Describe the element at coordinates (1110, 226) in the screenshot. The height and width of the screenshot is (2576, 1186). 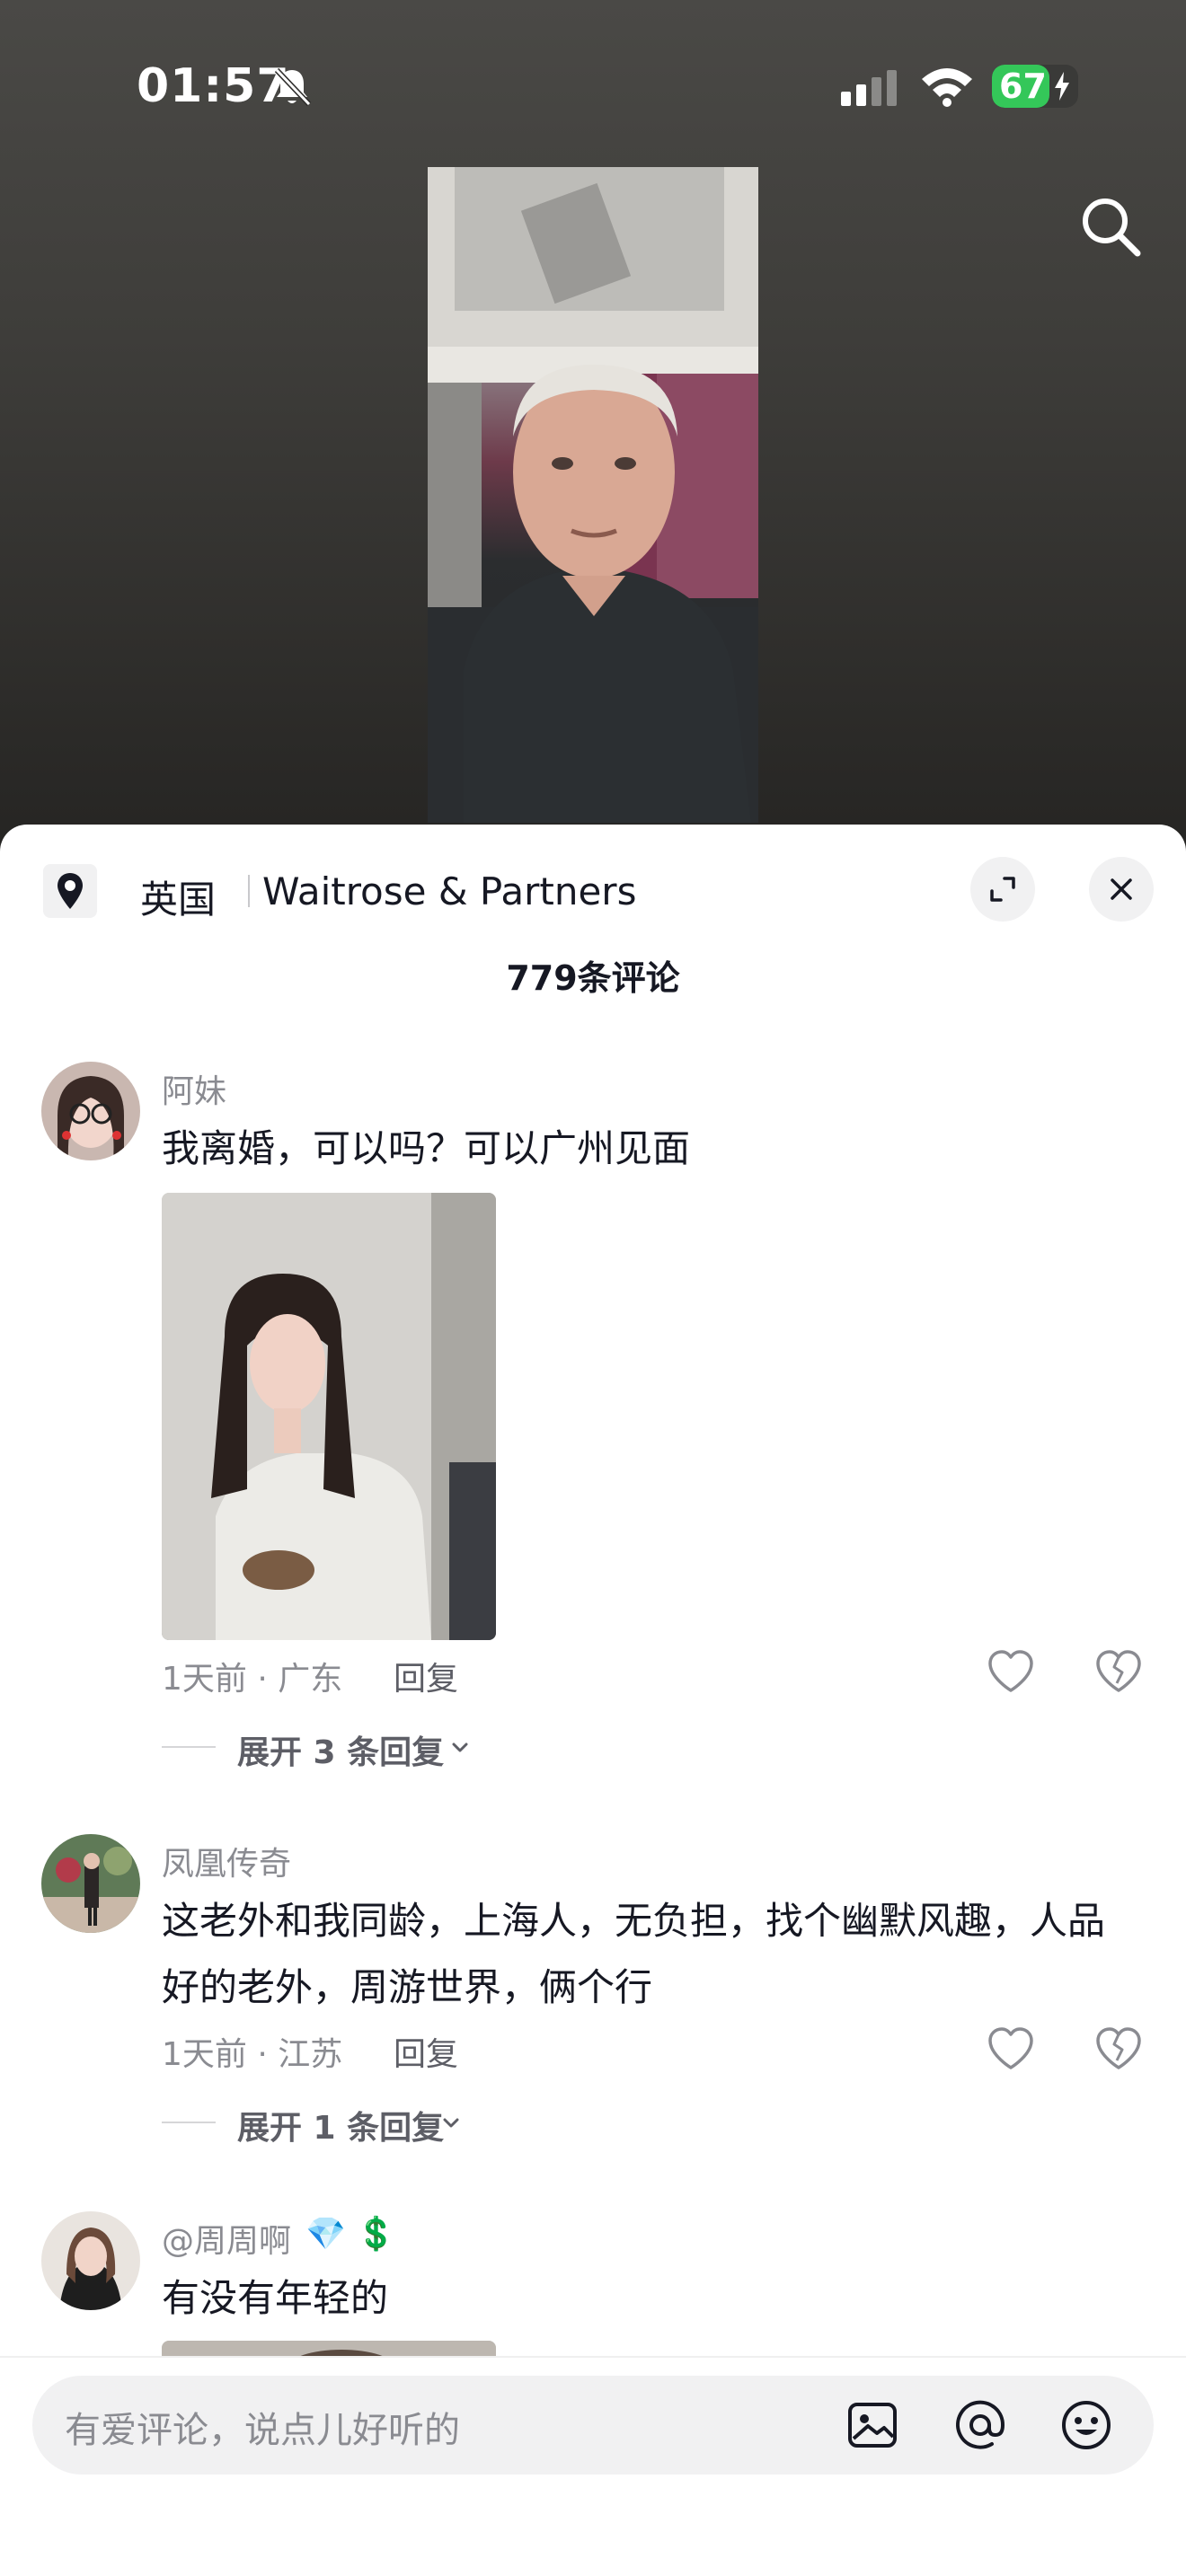
I see `search-icon` at that location.